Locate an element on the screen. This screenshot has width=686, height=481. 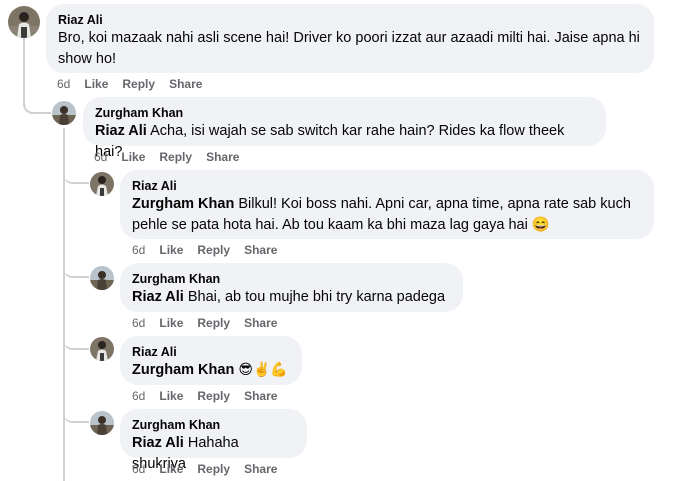
comment-text: Zurgham Khan 😎✌️💪 is located at coordinates (211, 370).